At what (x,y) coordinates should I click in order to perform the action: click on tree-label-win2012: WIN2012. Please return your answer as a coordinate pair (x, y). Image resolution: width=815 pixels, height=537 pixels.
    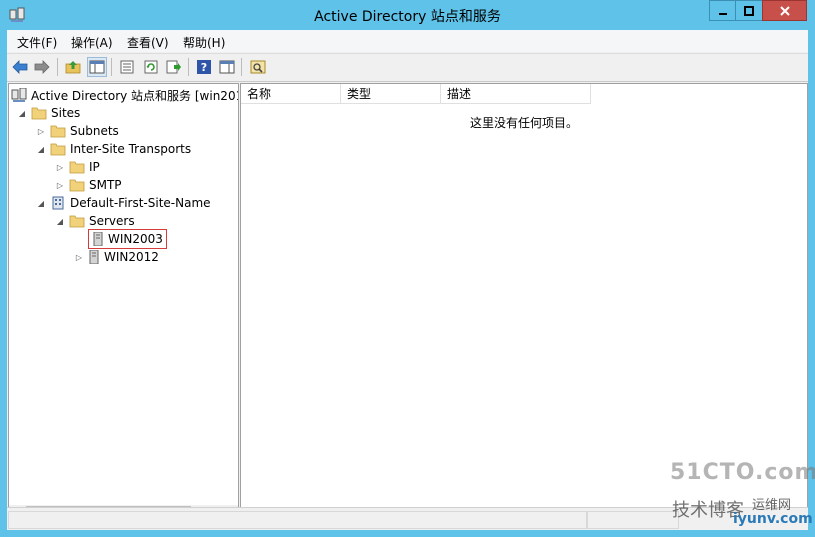
    Looking at the image, I should click on (131, 257).